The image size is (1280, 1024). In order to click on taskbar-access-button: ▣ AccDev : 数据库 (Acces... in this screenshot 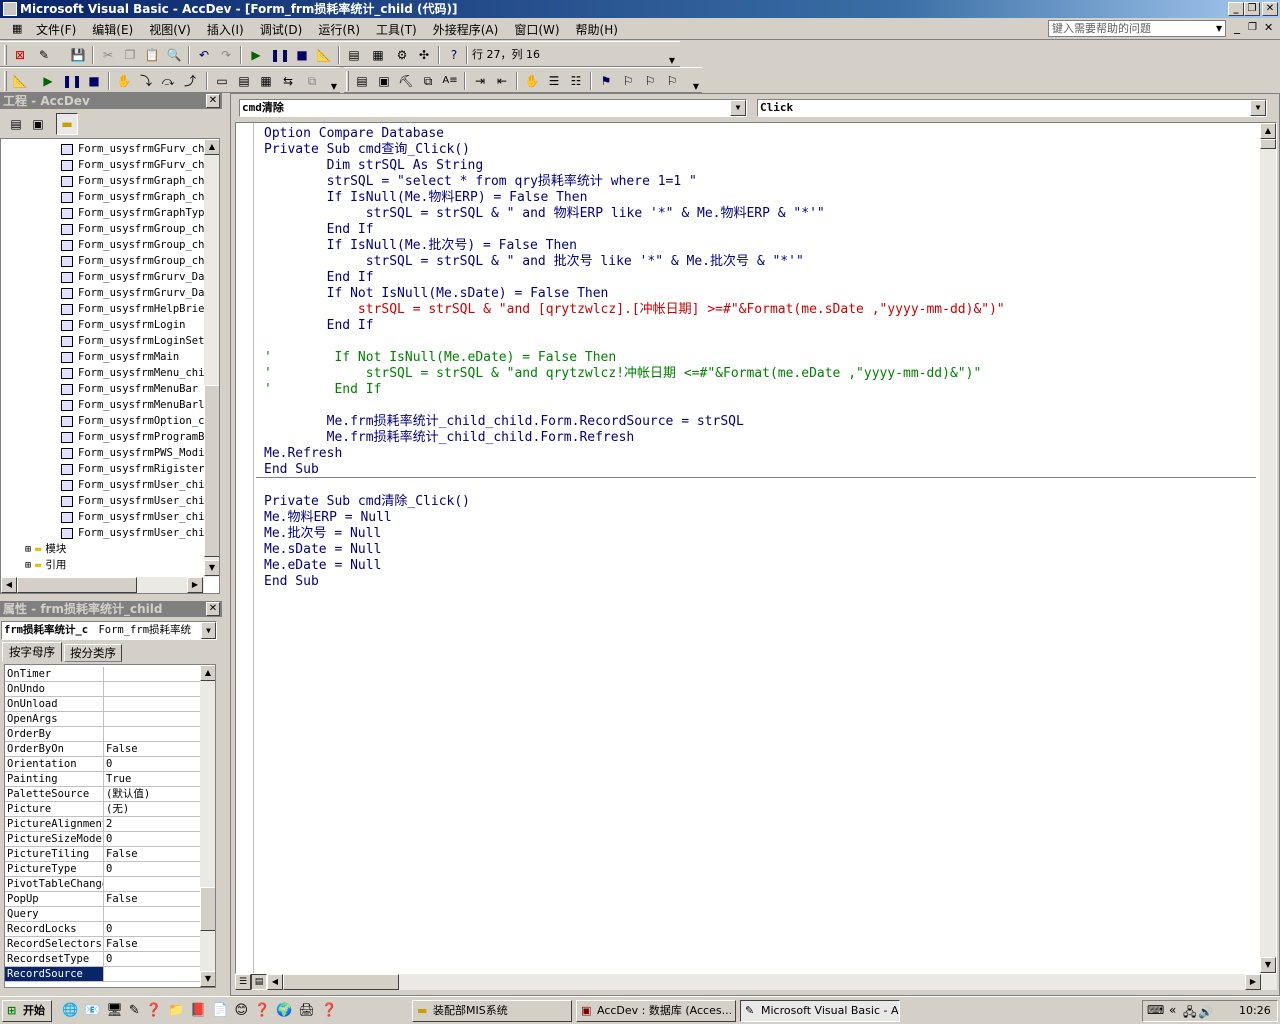, I will do `click(656, 1011)`.